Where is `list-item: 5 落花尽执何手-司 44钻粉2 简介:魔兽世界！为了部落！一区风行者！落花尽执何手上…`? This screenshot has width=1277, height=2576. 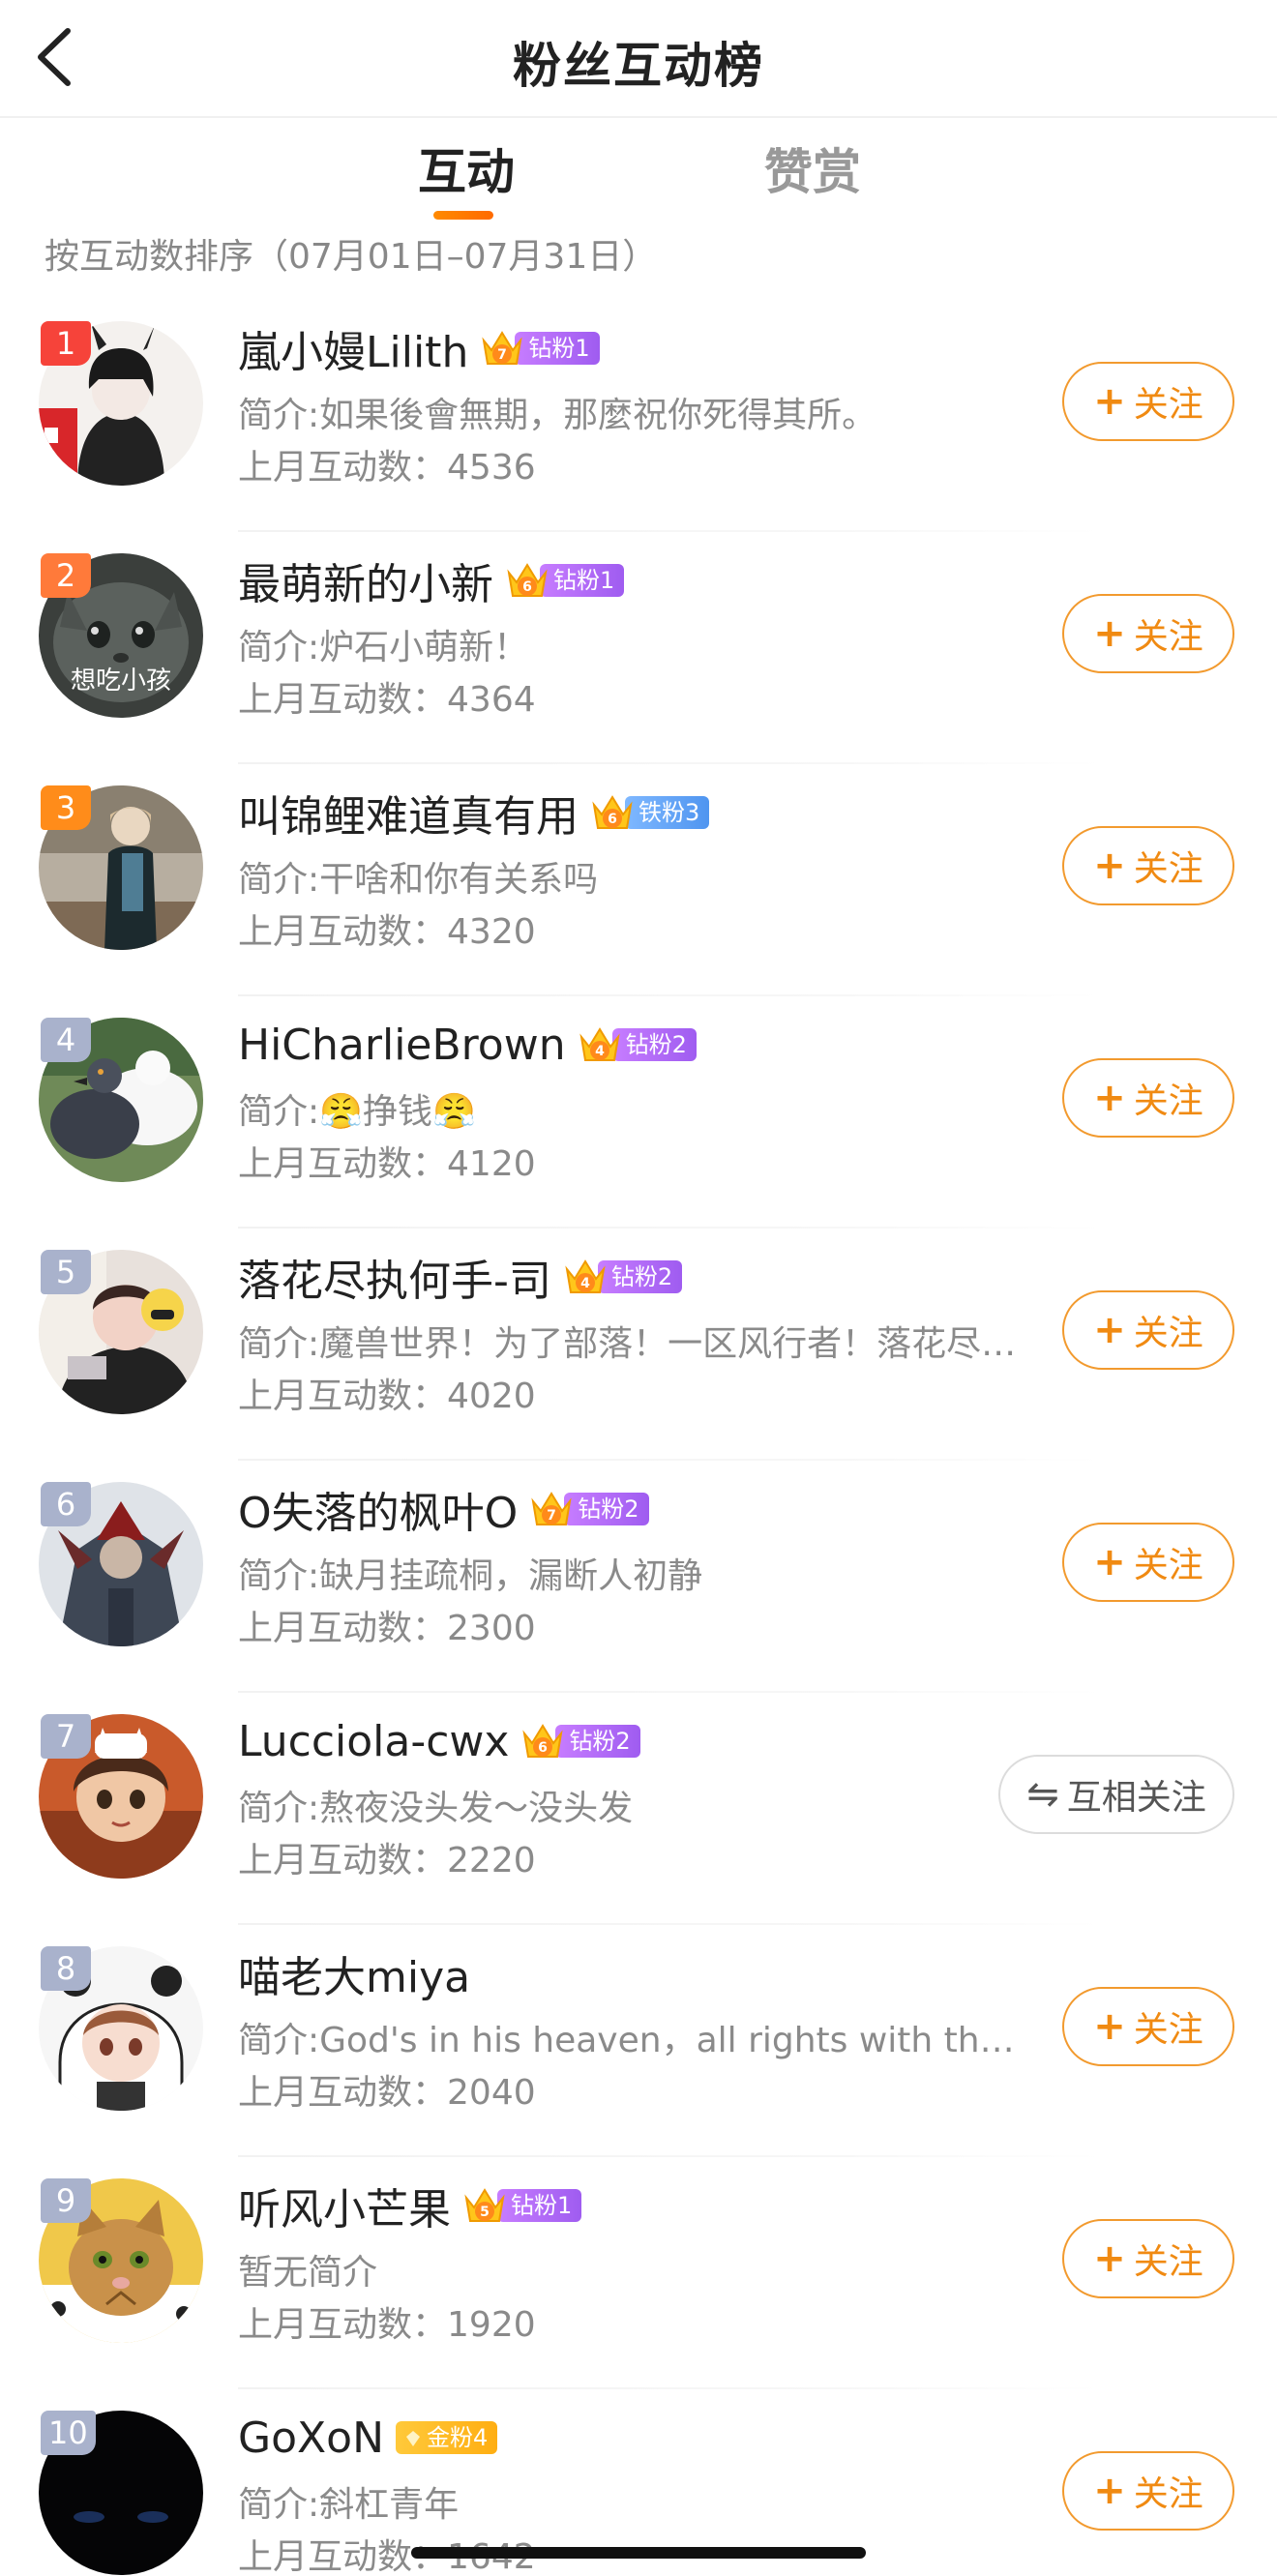 list-item: 5 落花尽执何手-司 44钻粉2 简介:魔兽世界！为了部落！一区风行者！落花尽执何手上… is located at coordinates (638, 1345).